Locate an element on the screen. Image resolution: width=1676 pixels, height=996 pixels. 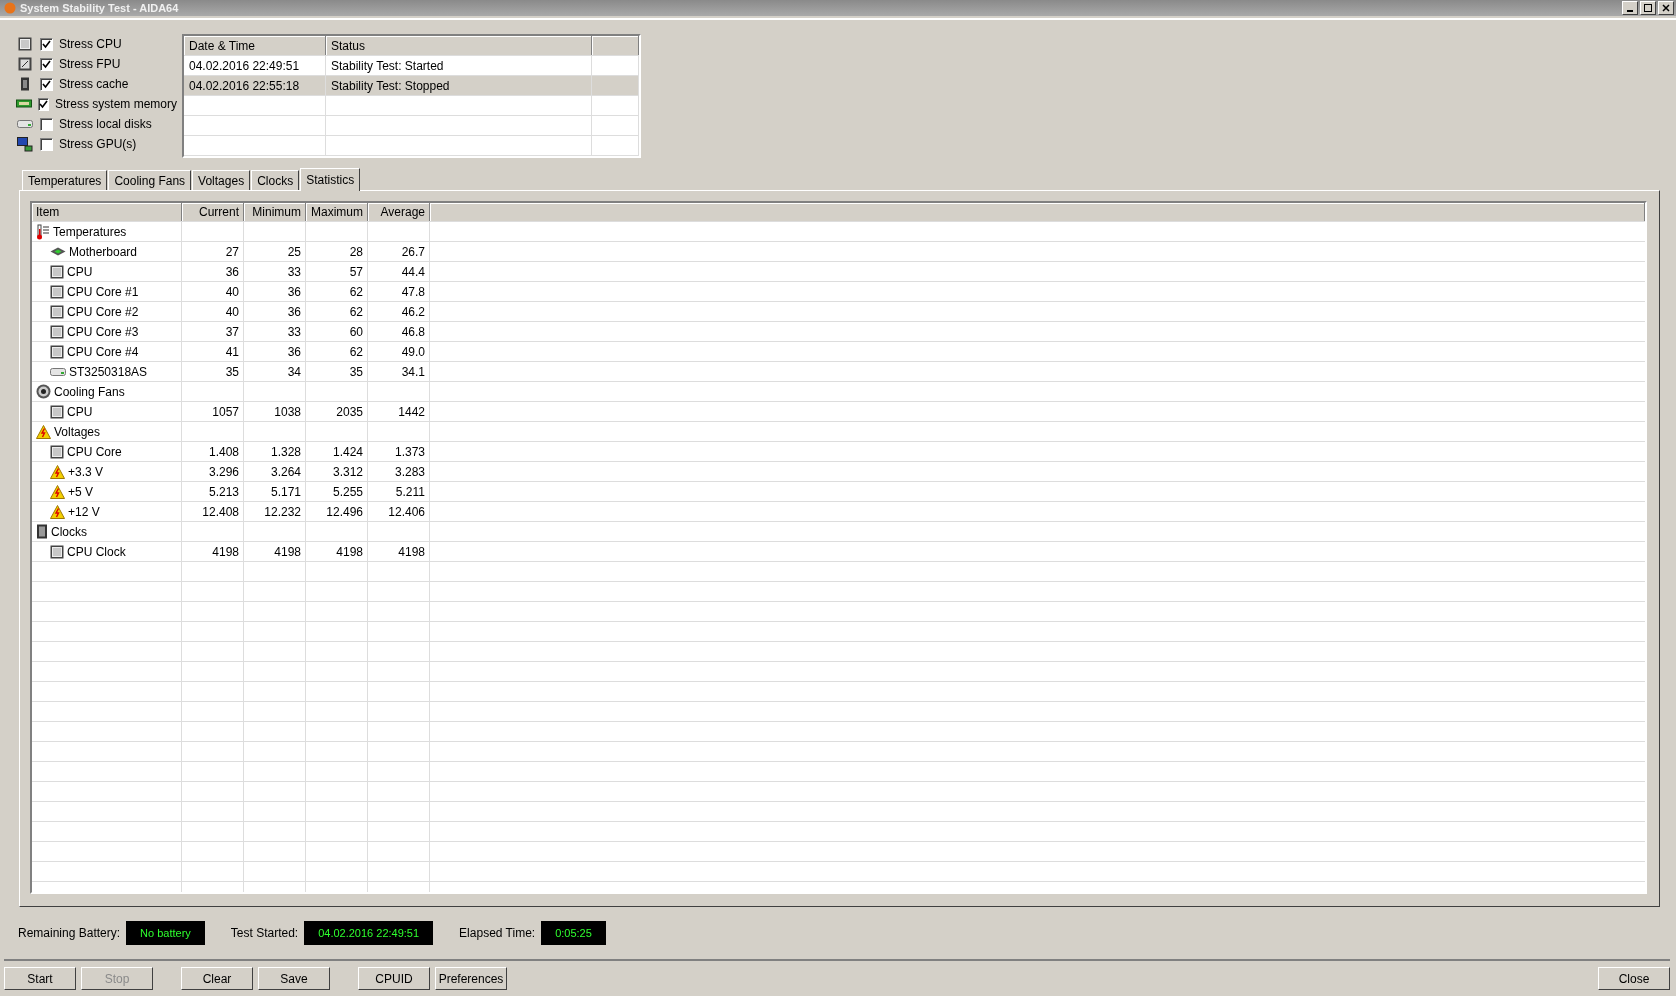
table-cell: 27 is located at coordinates (213, 251).